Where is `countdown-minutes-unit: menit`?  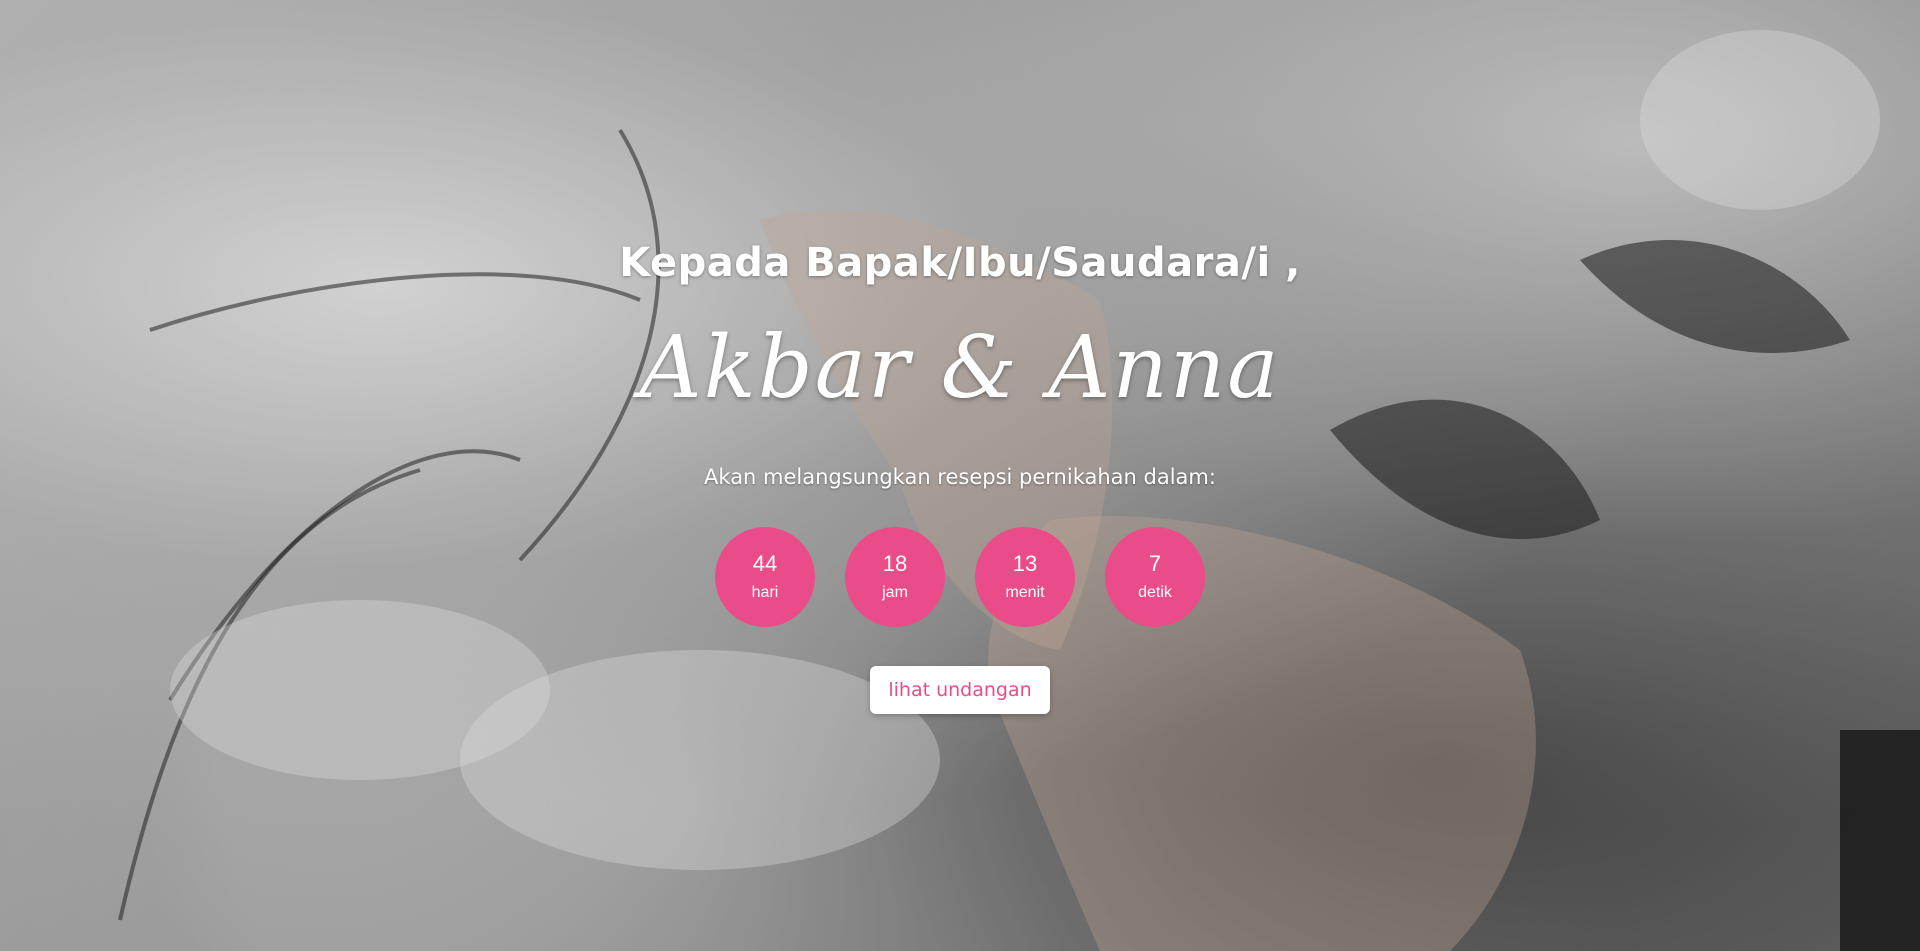 countdown-minutes-unit: menit is located at coordinates (1025, 592).